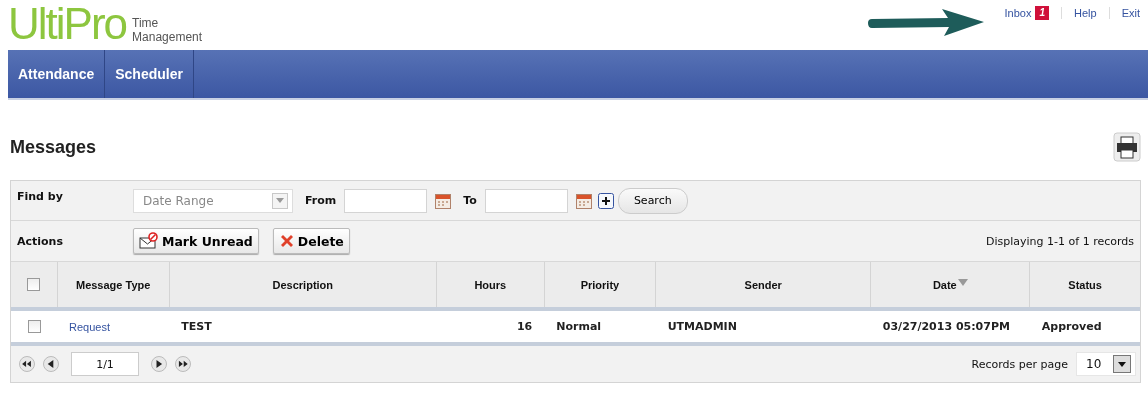 This screenshot has width=1148, height=416. What do you see at coordinates (196, 241) in the screenshot?
I see `mark-unread-button: Mark Unread` at bounding box center [196, 241].